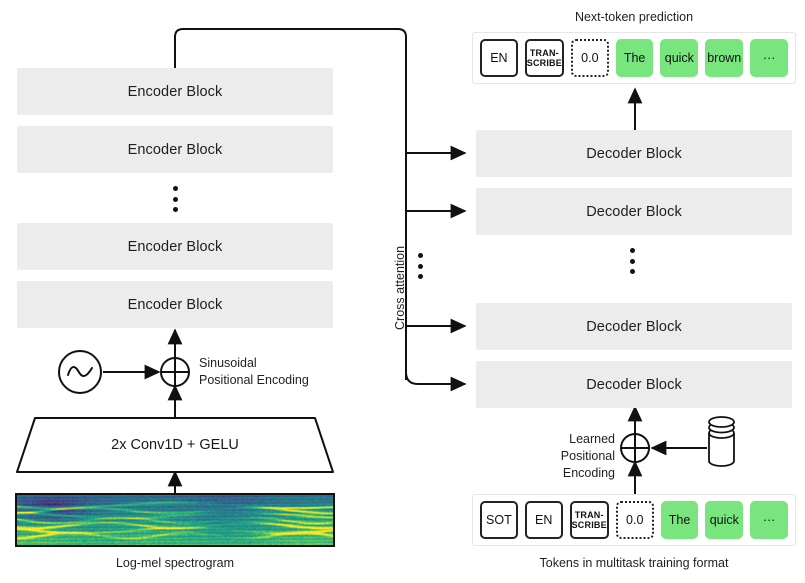 This screenshot has width=805, height=583. I want to click on learned-label-line1: Learned, so click(592, 439).